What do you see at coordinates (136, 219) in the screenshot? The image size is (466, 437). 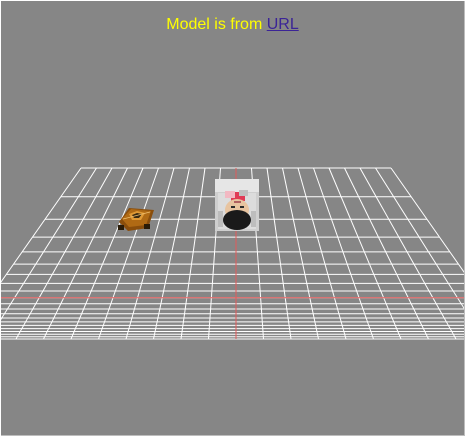 I see `car-model` at bounding box center [136, 219].